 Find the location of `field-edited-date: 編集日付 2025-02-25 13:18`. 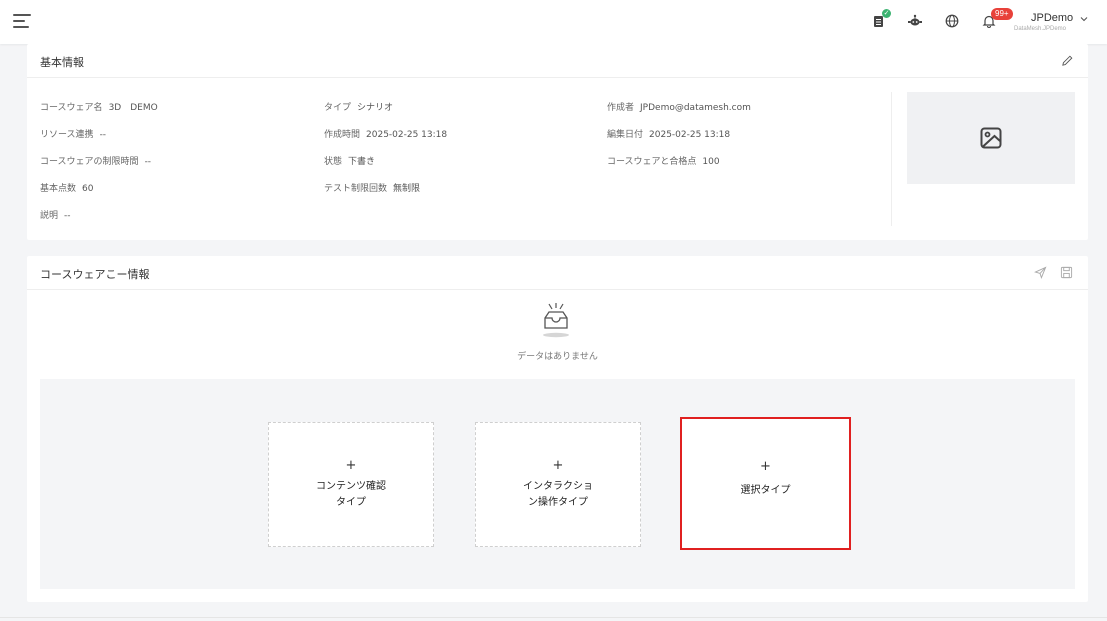

field-edited-date: 編集日付 2025-02-25 13:18 is located at coordinates (669, 135).